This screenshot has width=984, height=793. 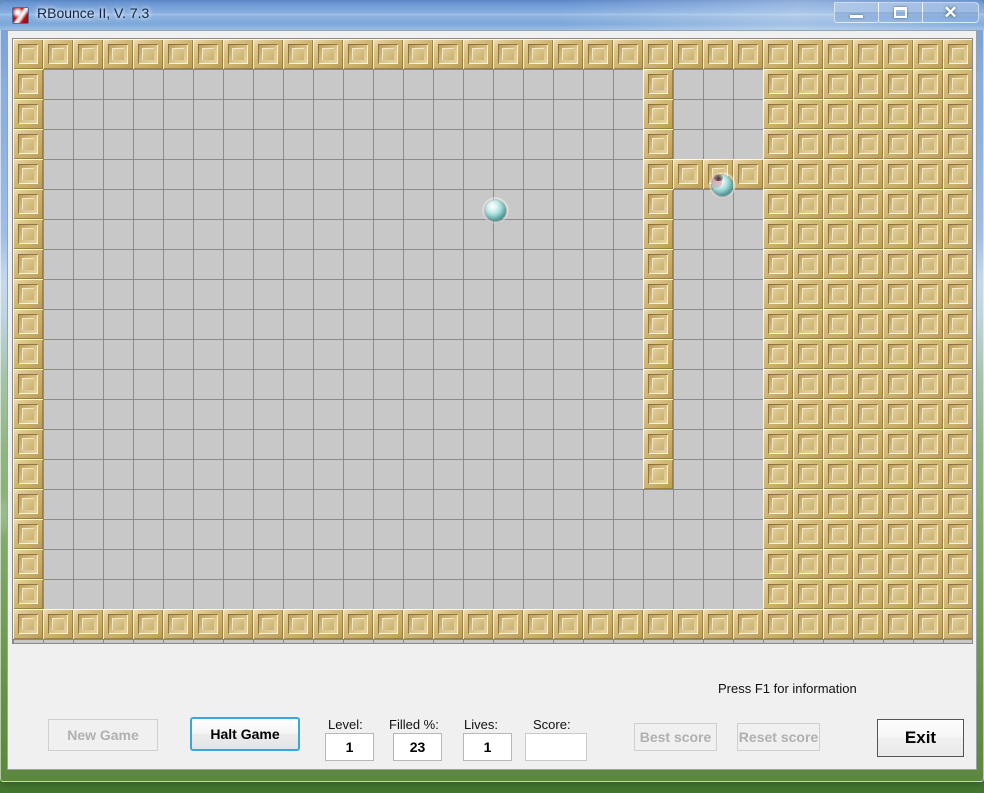 What do you see at coordinates (492, 15) in the screenshot?
I see `title-bar: RBounce II, V. 7.3 ✕` at bounding box center [492, 15].